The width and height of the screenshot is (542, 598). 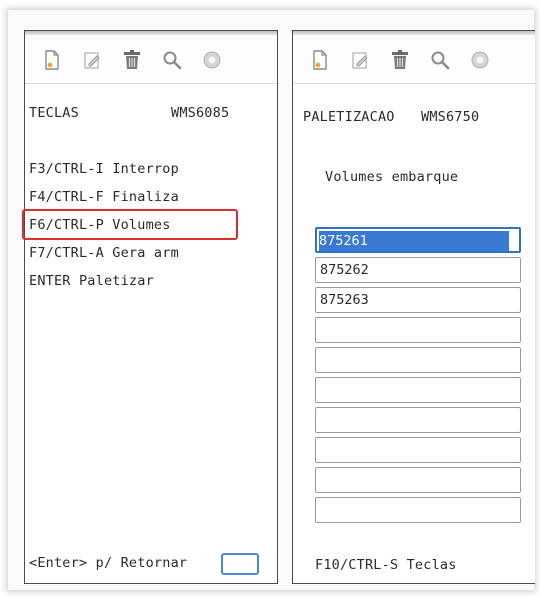 I want to click on screen-title: TECLAS, so click(x=54, y=113).